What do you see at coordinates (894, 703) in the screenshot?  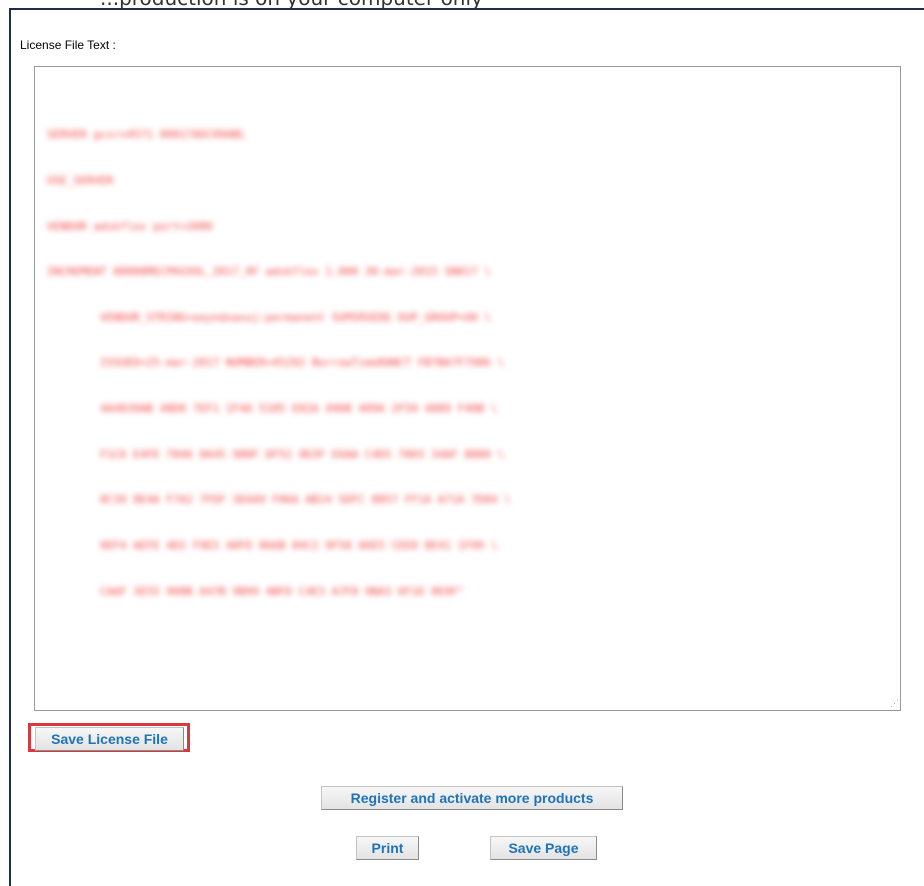 I see `resize-grip-icon: ⋰` at bounding box center [894, 703].